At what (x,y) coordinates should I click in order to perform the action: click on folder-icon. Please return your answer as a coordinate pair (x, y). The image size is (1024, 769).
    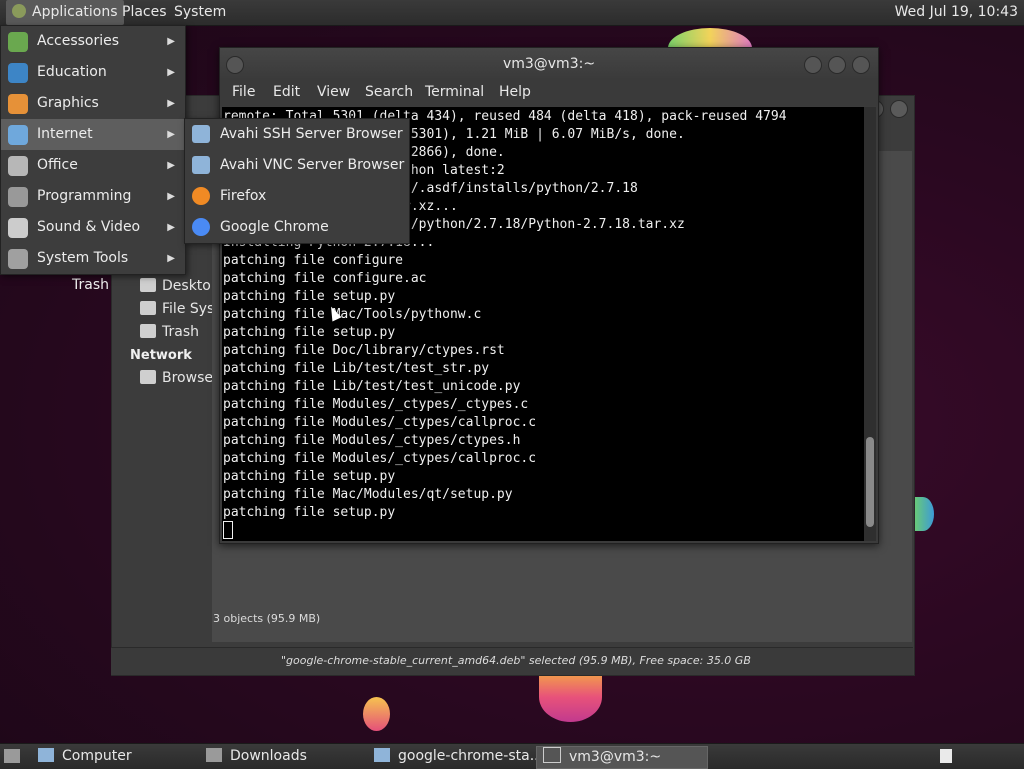
    Looking at the image, I should click on (214, 755).